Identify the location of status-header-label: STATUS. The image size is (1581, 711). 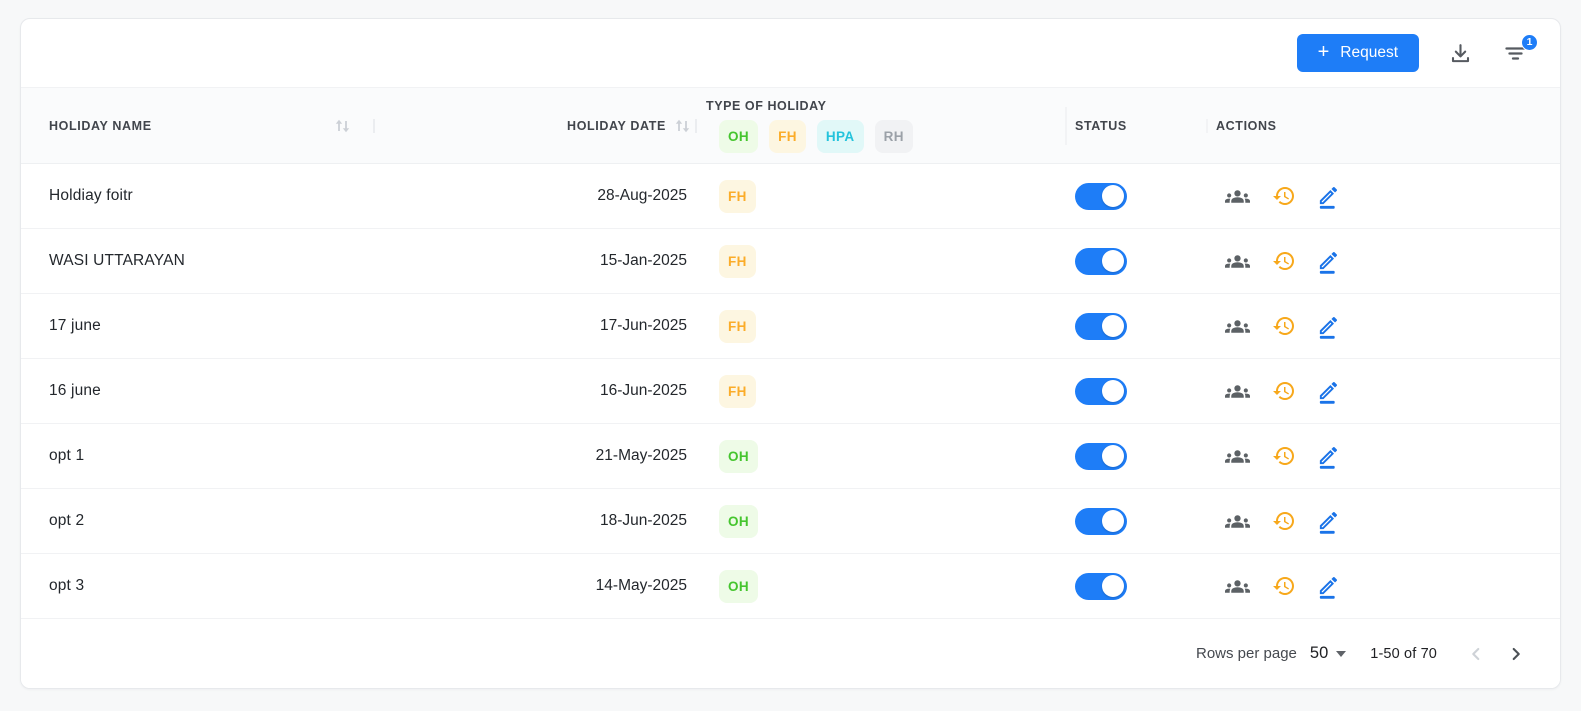
(1101, 125).